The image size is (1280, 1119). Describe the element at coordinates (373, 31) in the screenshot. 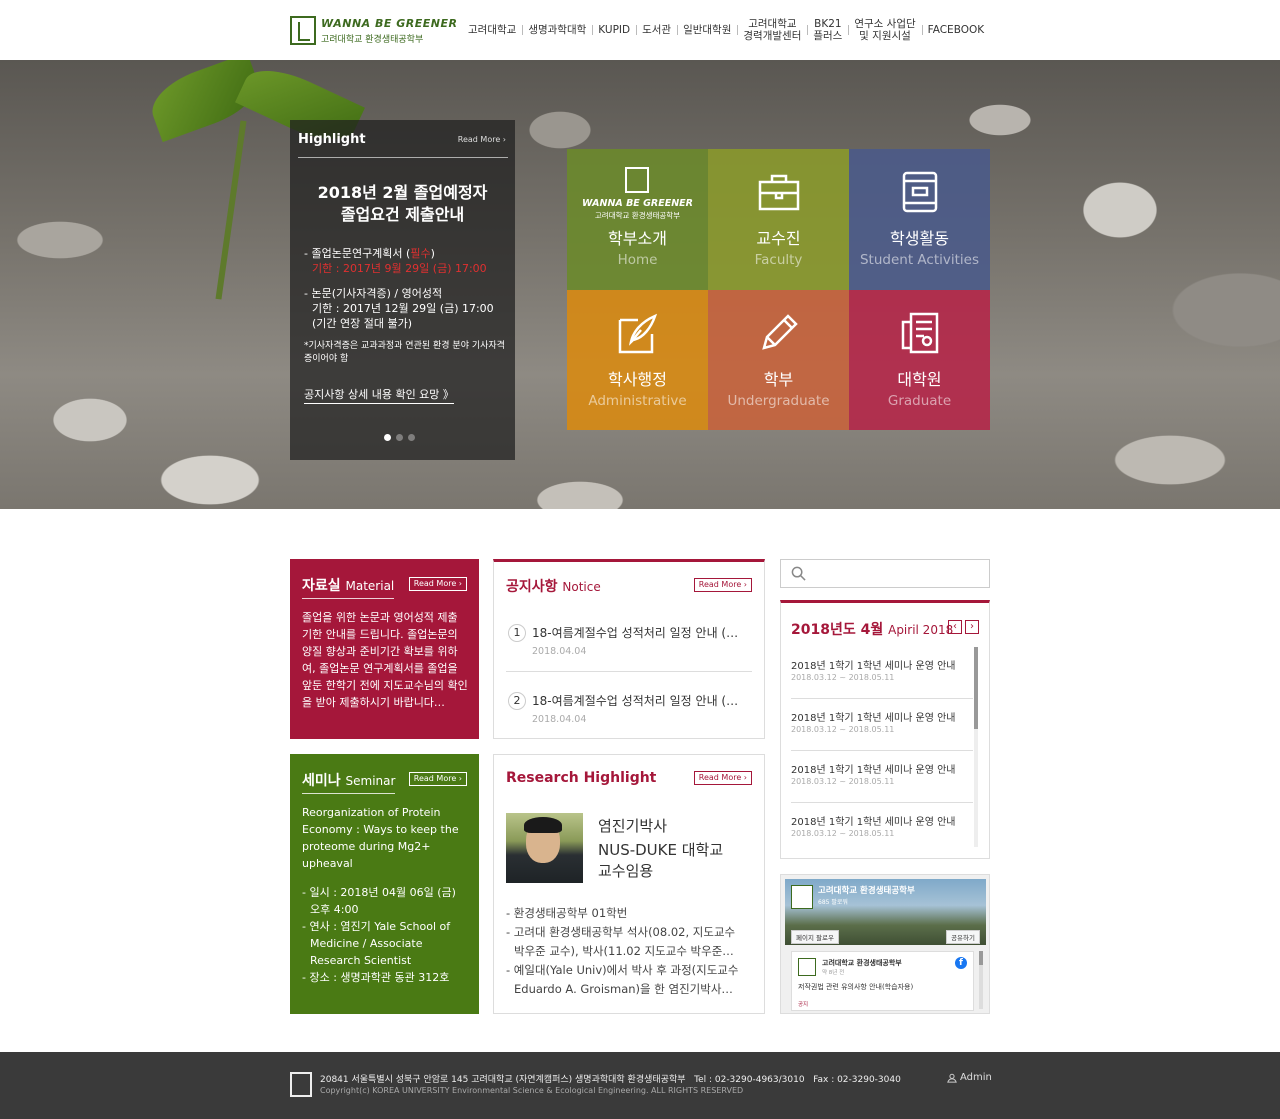

I see `site-logo: WANNA BE GREENER 고려대학교 환경생태공학부` at that location.